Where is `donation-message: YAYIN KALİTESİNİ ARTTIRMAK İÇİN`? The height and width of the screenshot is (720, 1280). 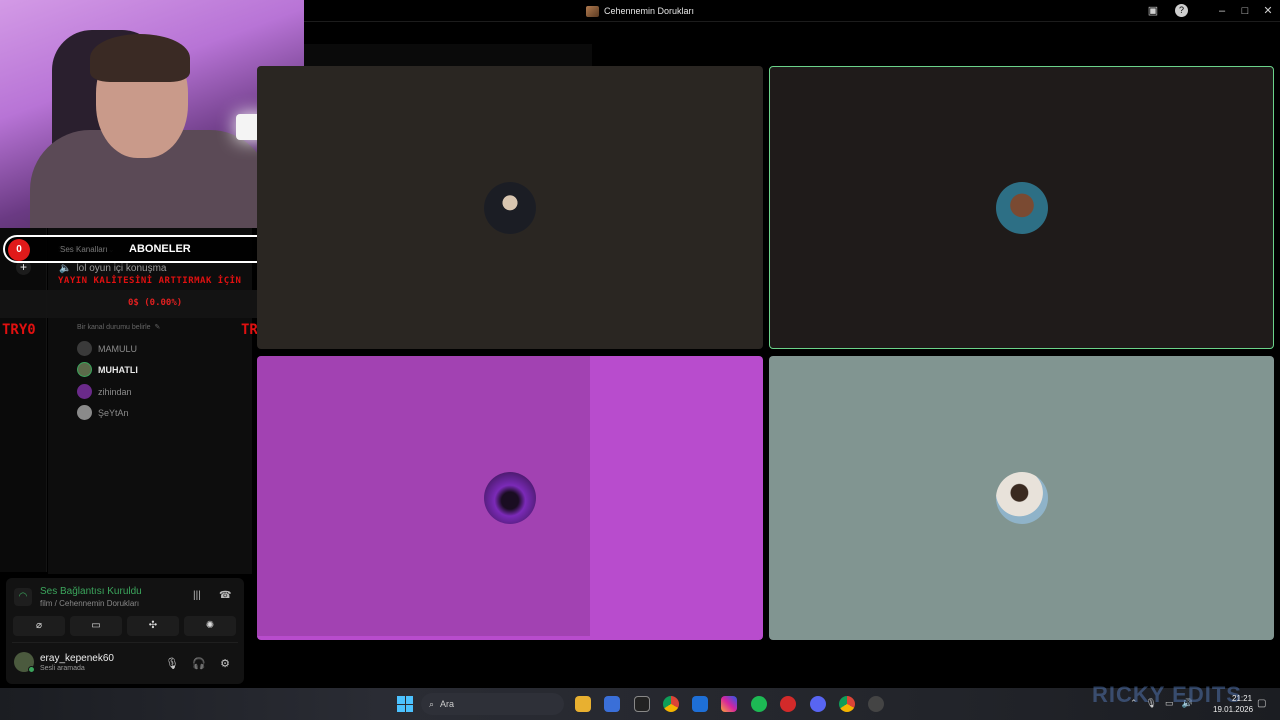
donation-message: YAYIN KALİTESİNİ ARTTIRMAK İÇİN is located at coordinates (150, 281).